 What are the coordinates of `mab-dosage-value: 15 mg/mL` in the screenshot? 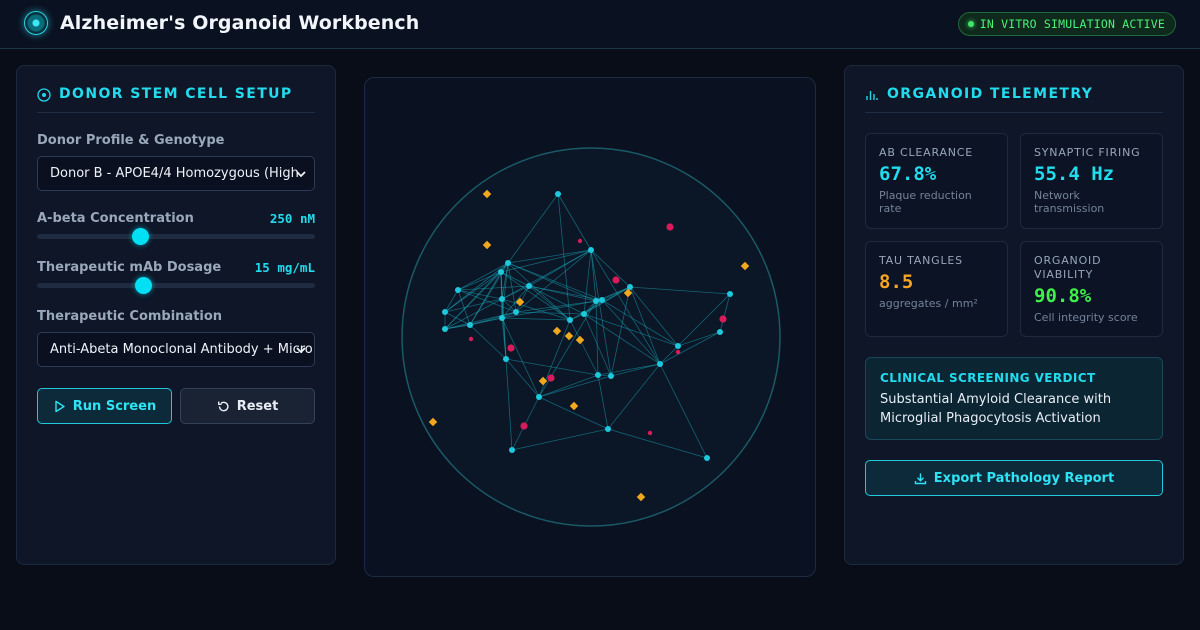 It's located at (284, 267).